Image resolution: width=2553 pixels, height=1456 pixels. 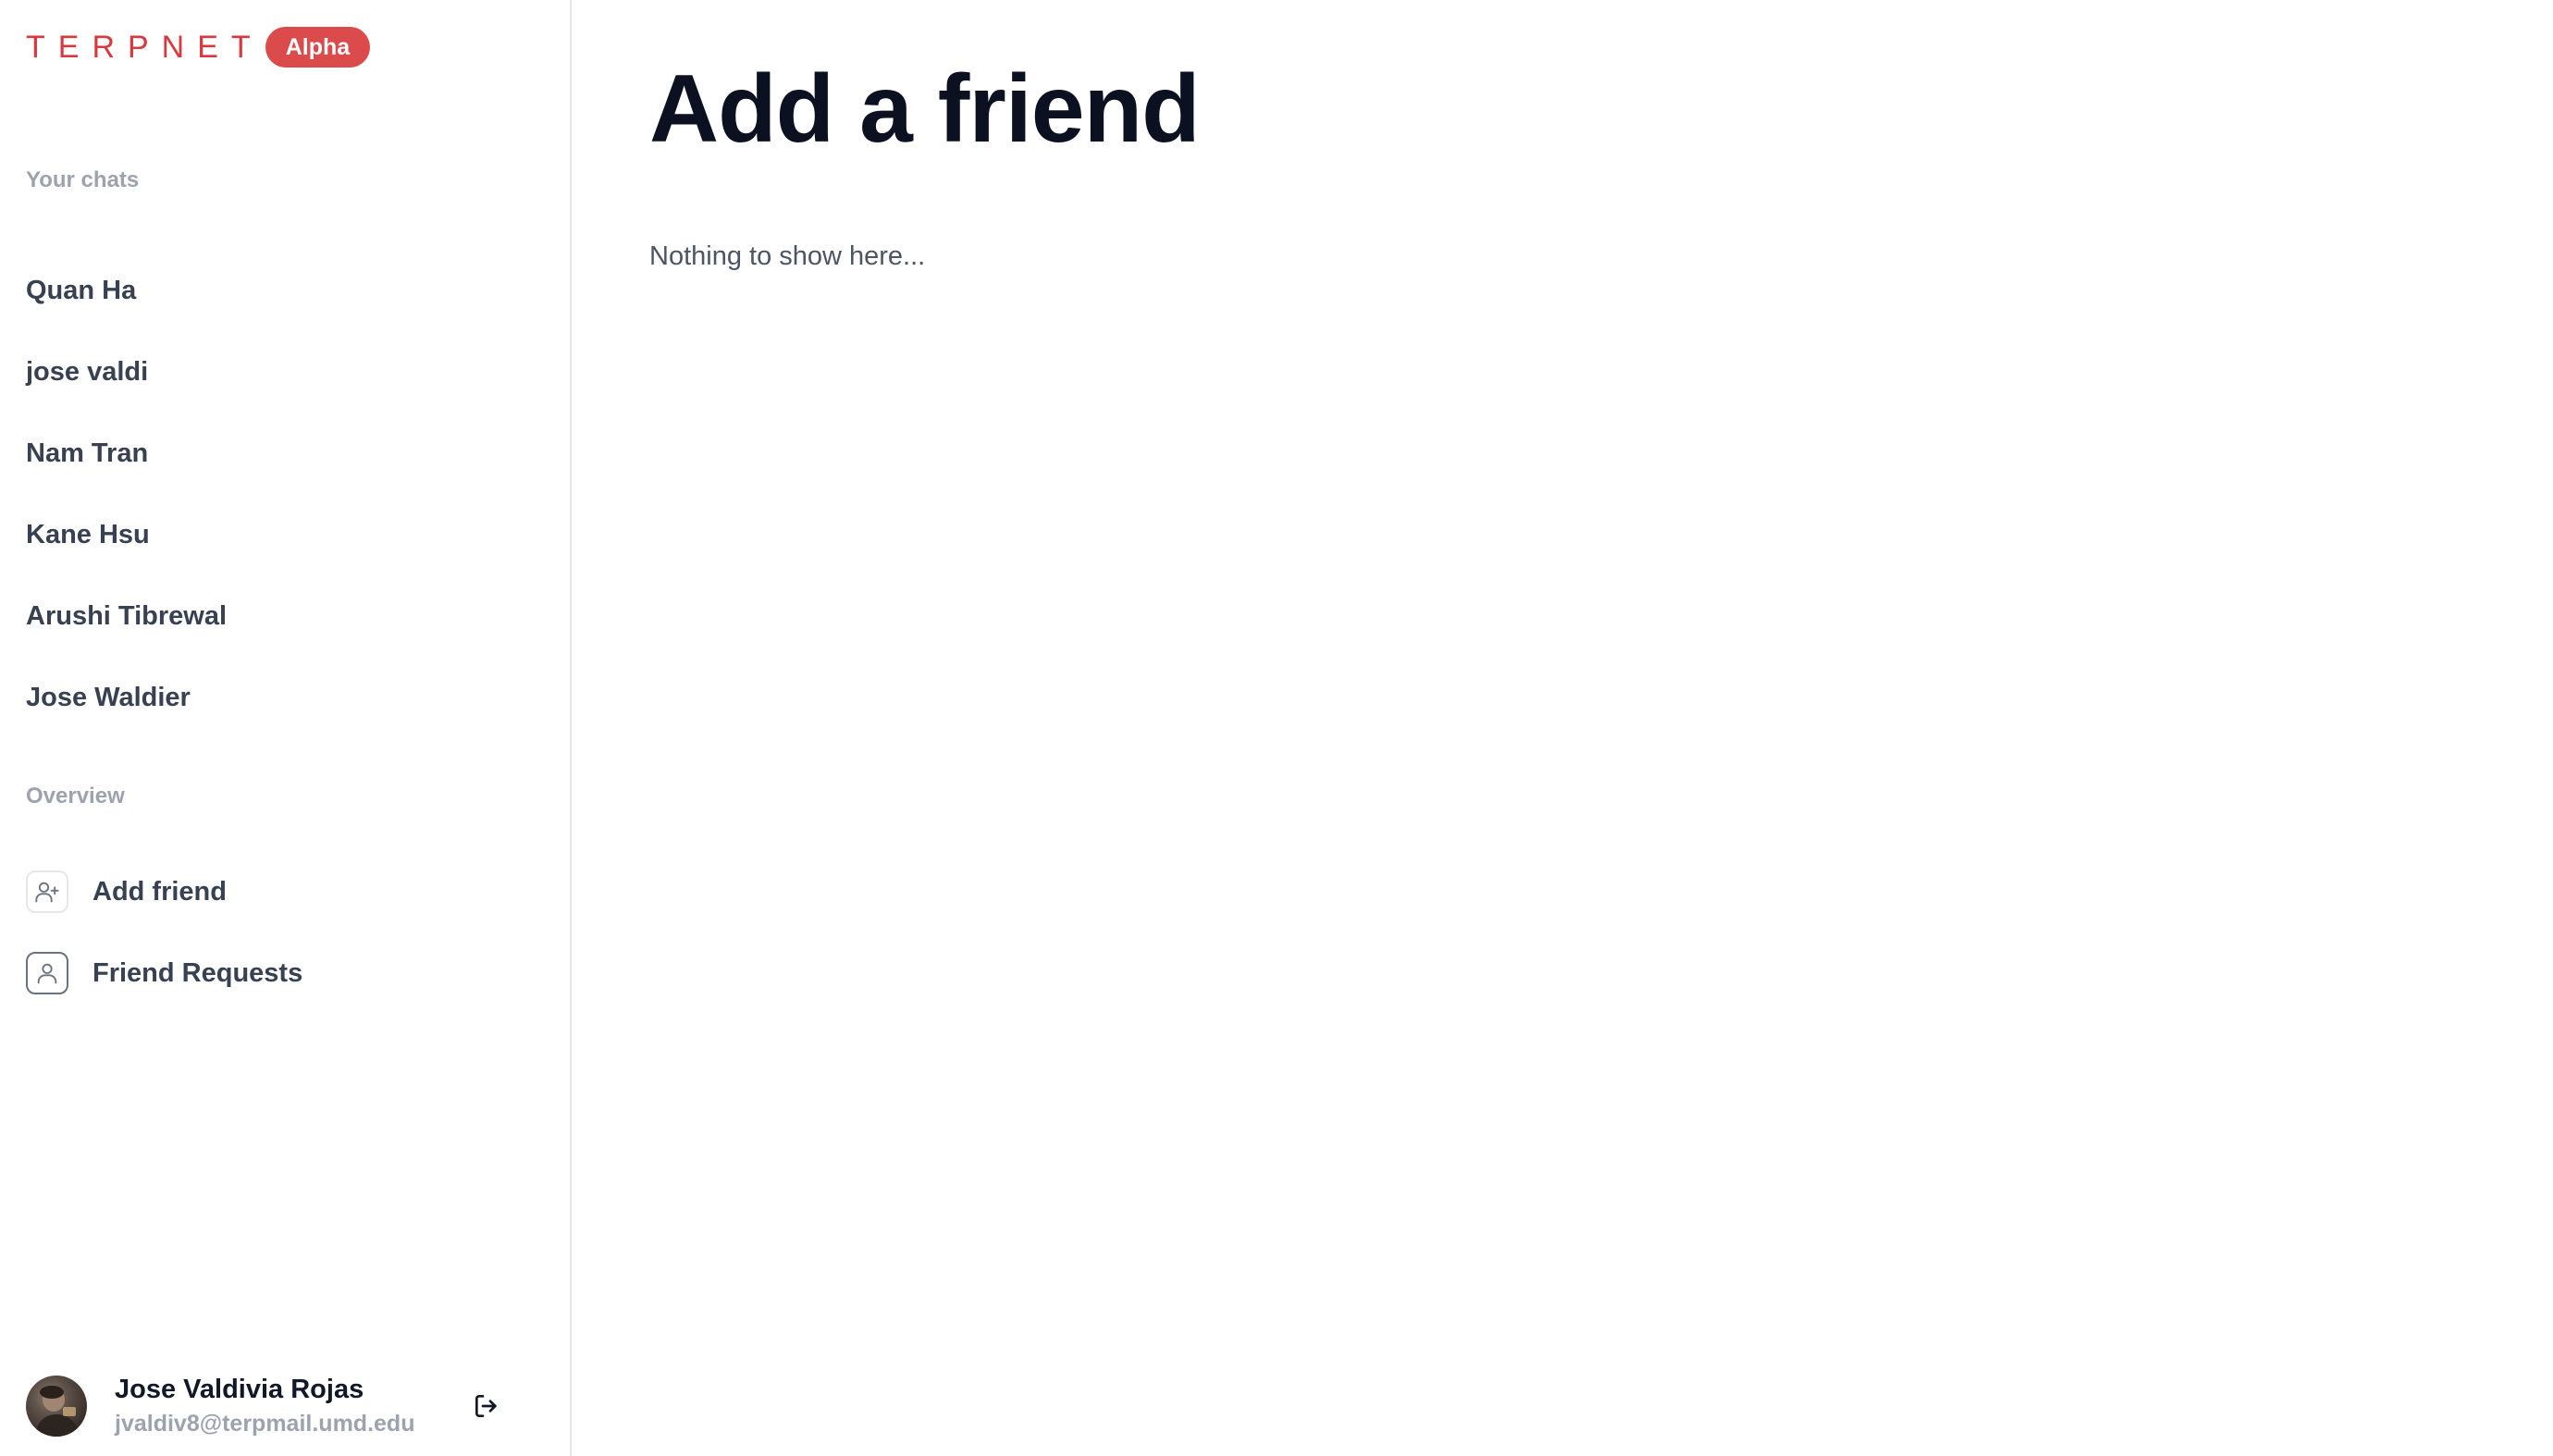 I want to click on log-out-icon, so click(x=486, y=1406).